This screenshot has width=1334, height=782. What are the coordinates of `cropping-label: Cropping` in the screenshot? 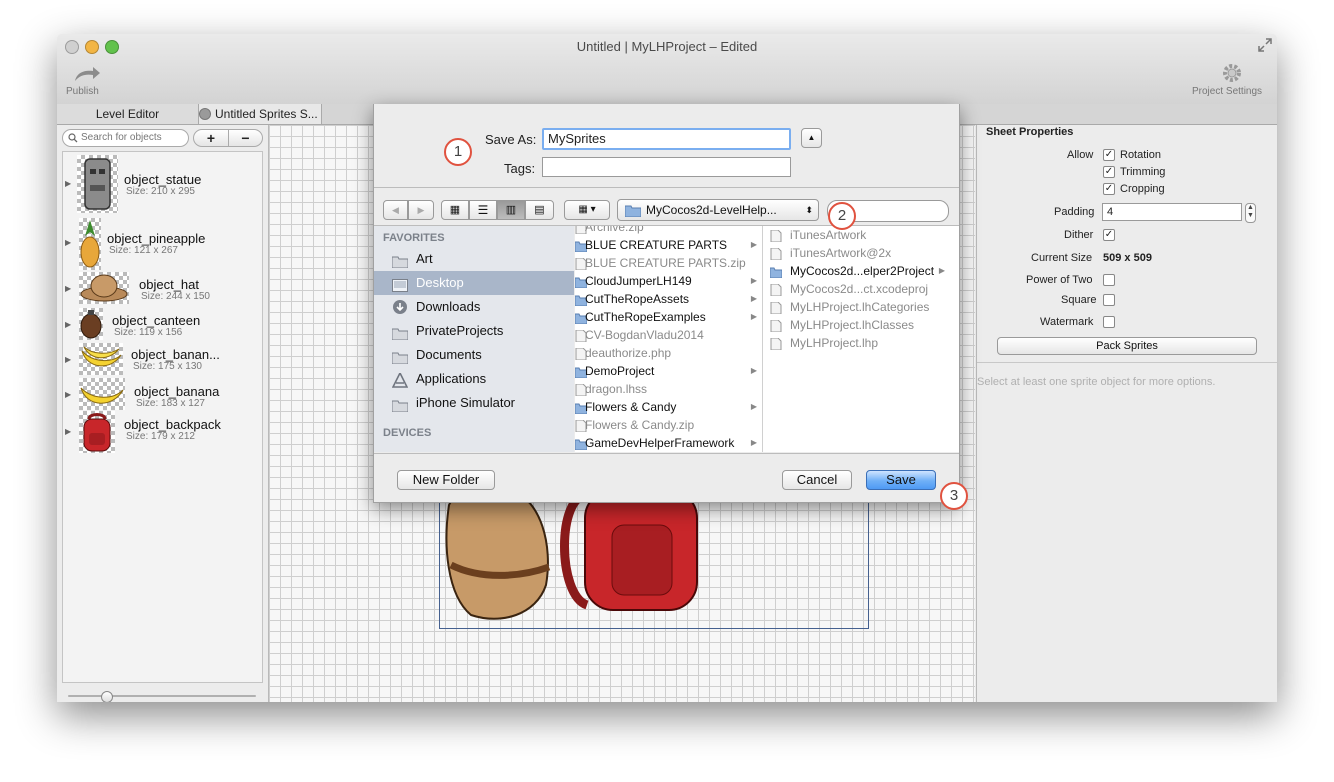 It's located at (1142, 189).